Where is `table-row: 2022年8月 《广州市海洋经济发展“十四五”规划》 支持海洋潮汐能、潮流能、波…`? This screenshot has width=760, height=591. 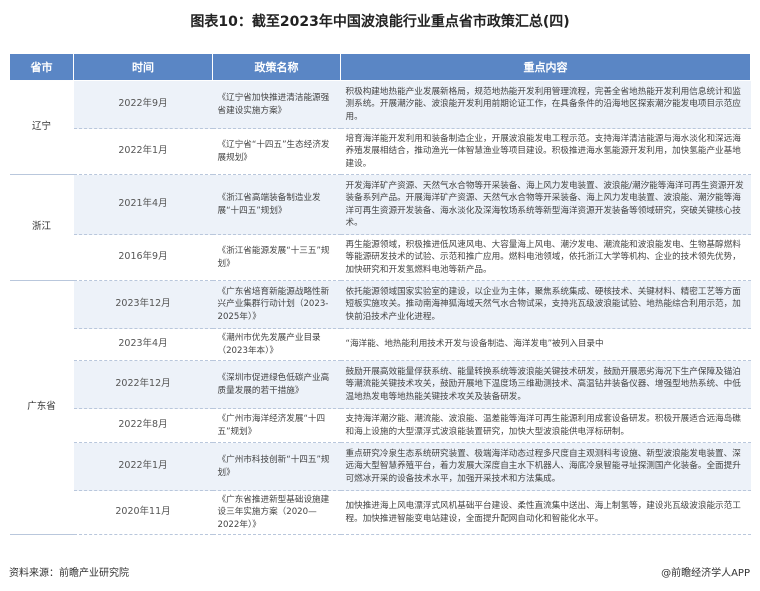
table-row: 2022年8月 《广州市海洋经济发展“十四五”规划》 支持海洋潮汐能、潮流能、波… is located at coordinates (380, 425).